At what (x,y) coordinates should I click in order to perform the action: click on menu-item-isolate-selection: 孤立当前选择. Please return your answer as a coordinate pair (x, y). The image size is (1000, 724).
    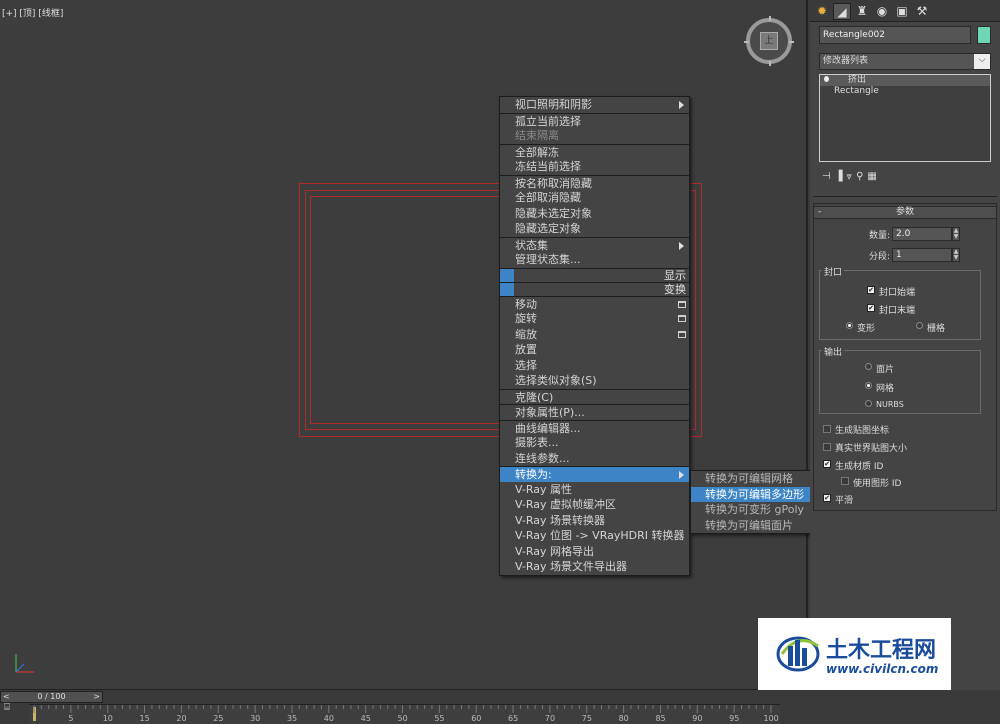
    Looking at the image, I should click on (594, 120).